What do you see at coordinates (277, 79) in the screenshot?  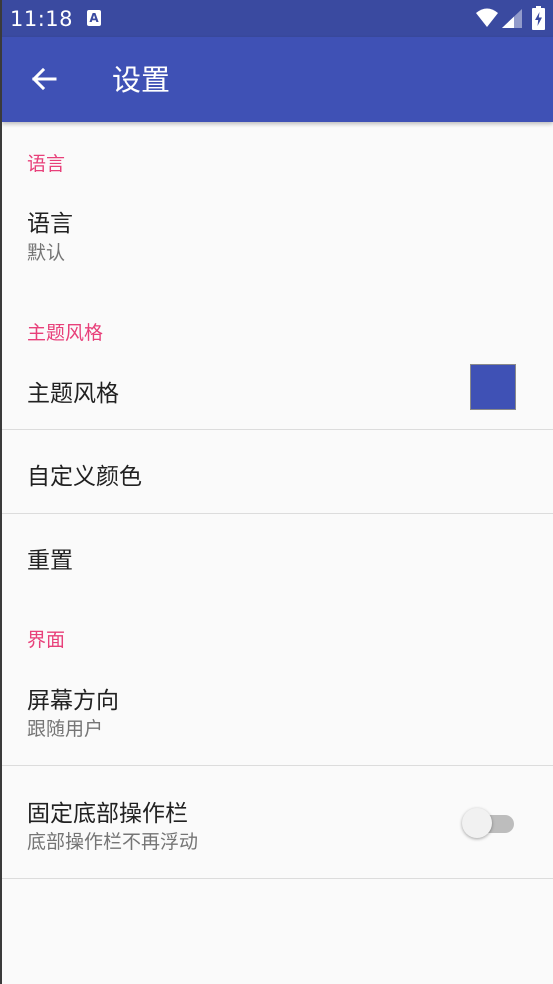 I see `app-bar: 设置` at bounding box center [277, 79].